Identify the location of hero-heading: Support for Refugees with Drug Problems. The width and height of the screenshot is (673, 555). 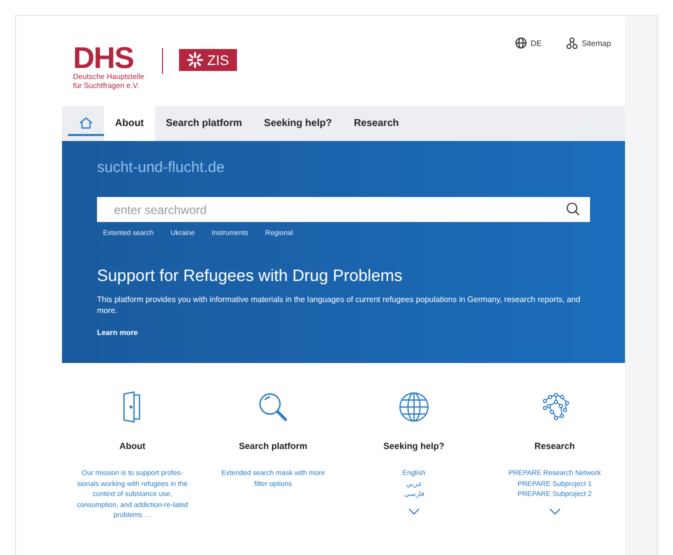
(250, 276).